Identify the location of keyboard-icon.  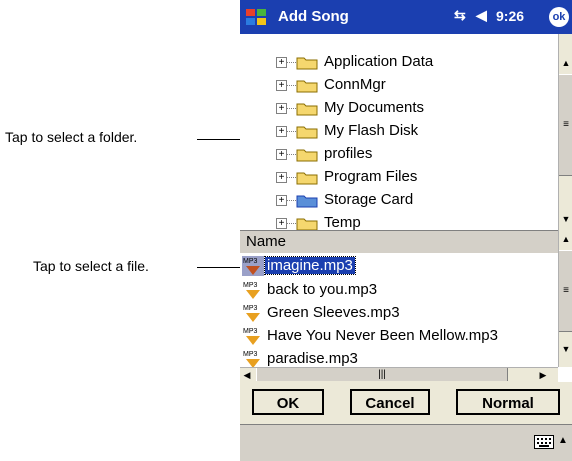
(544, 442).